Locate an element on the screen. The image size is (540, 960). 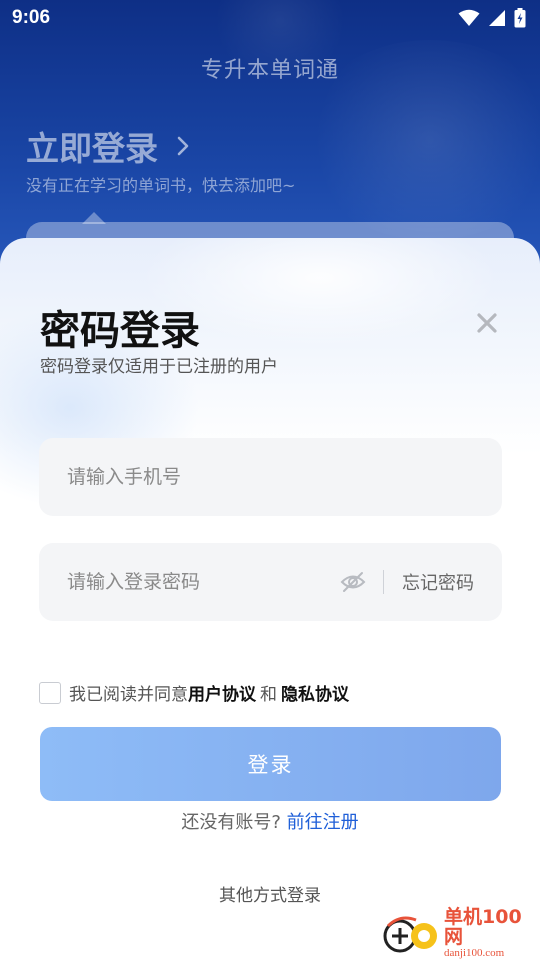
register-link: 前往注册 is located at coordinates (323, 822).